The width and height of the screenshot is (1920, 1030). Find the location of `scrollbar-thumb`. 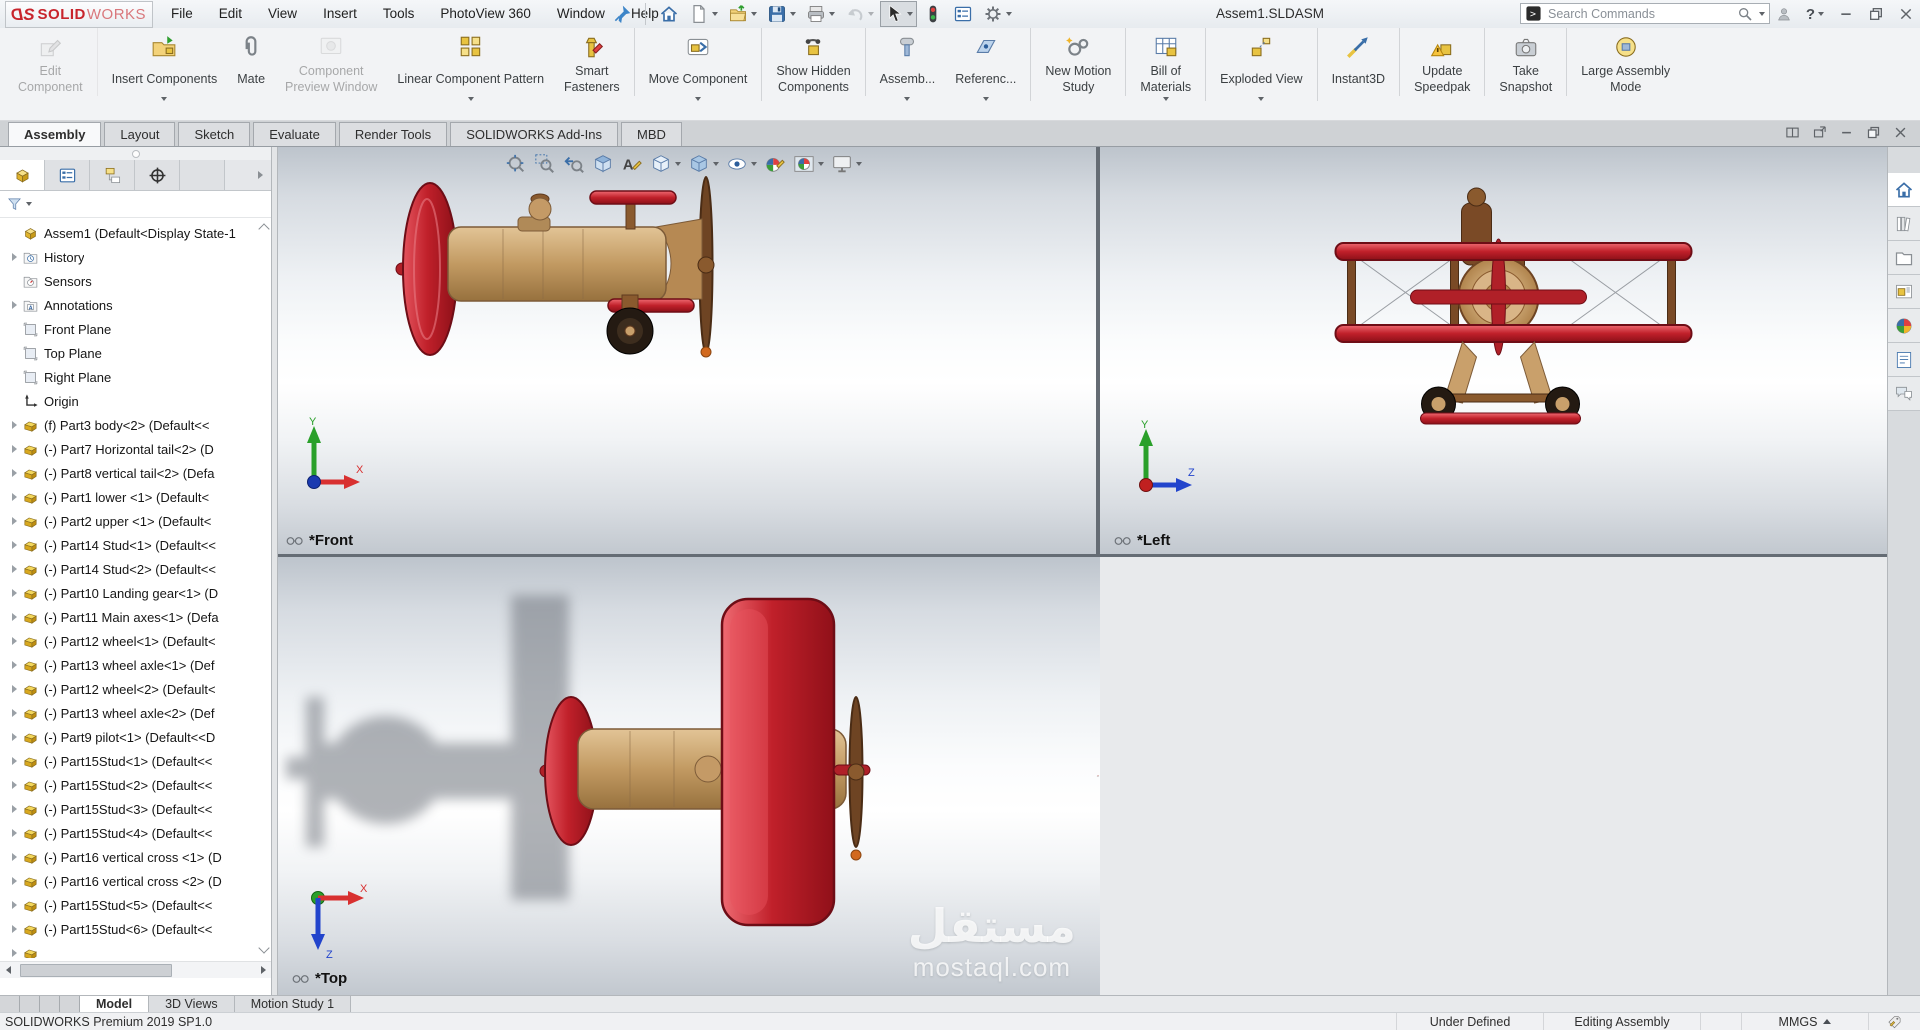

scrollbar-thumb is located at coordinates (96, 970).